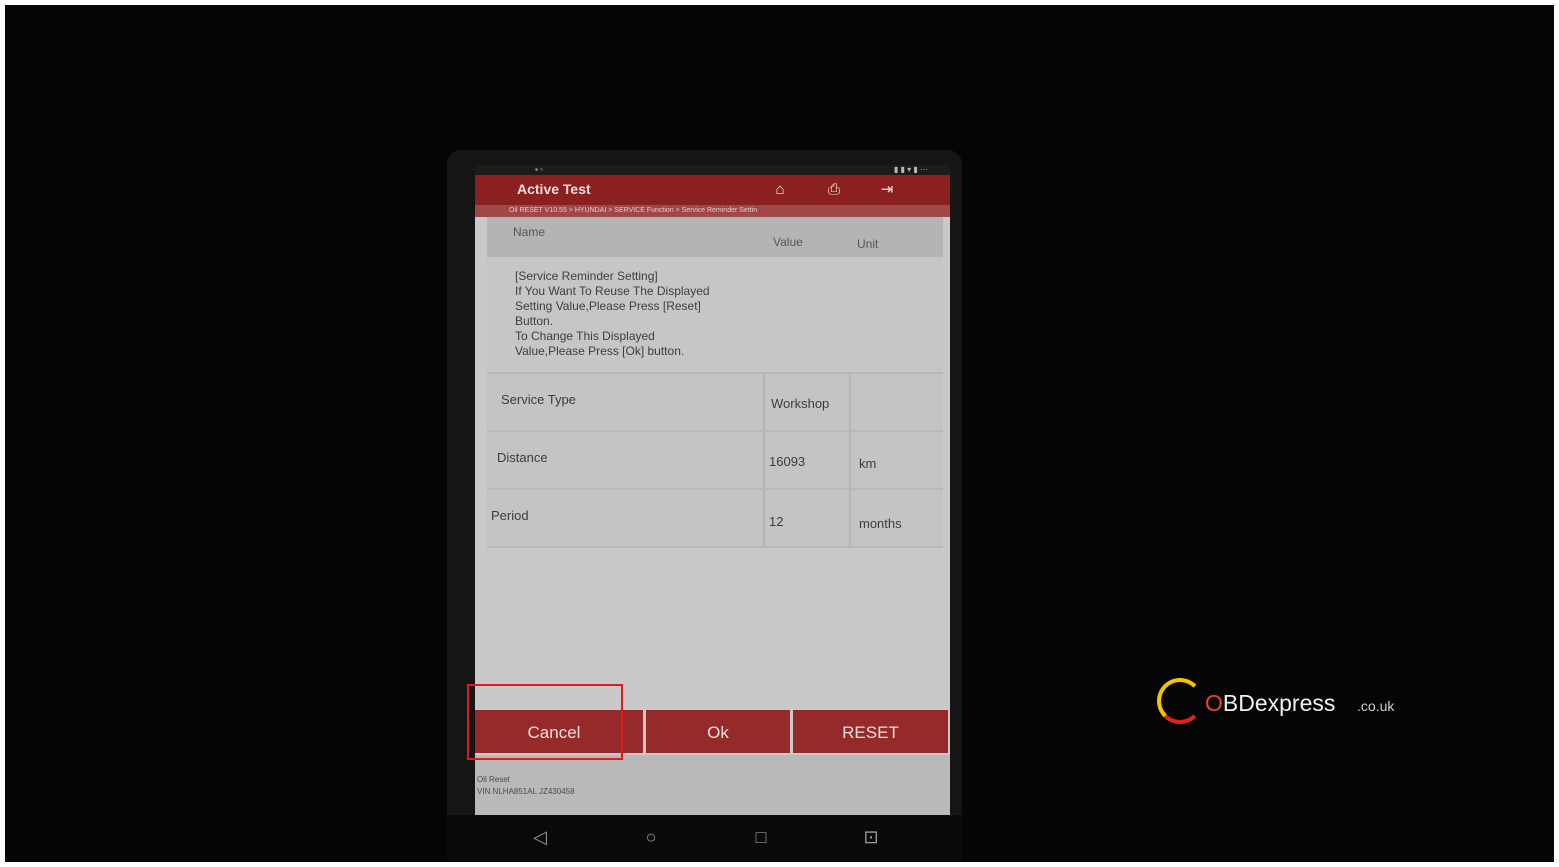  I want to click on recents-icon: □, so click(761, 837).